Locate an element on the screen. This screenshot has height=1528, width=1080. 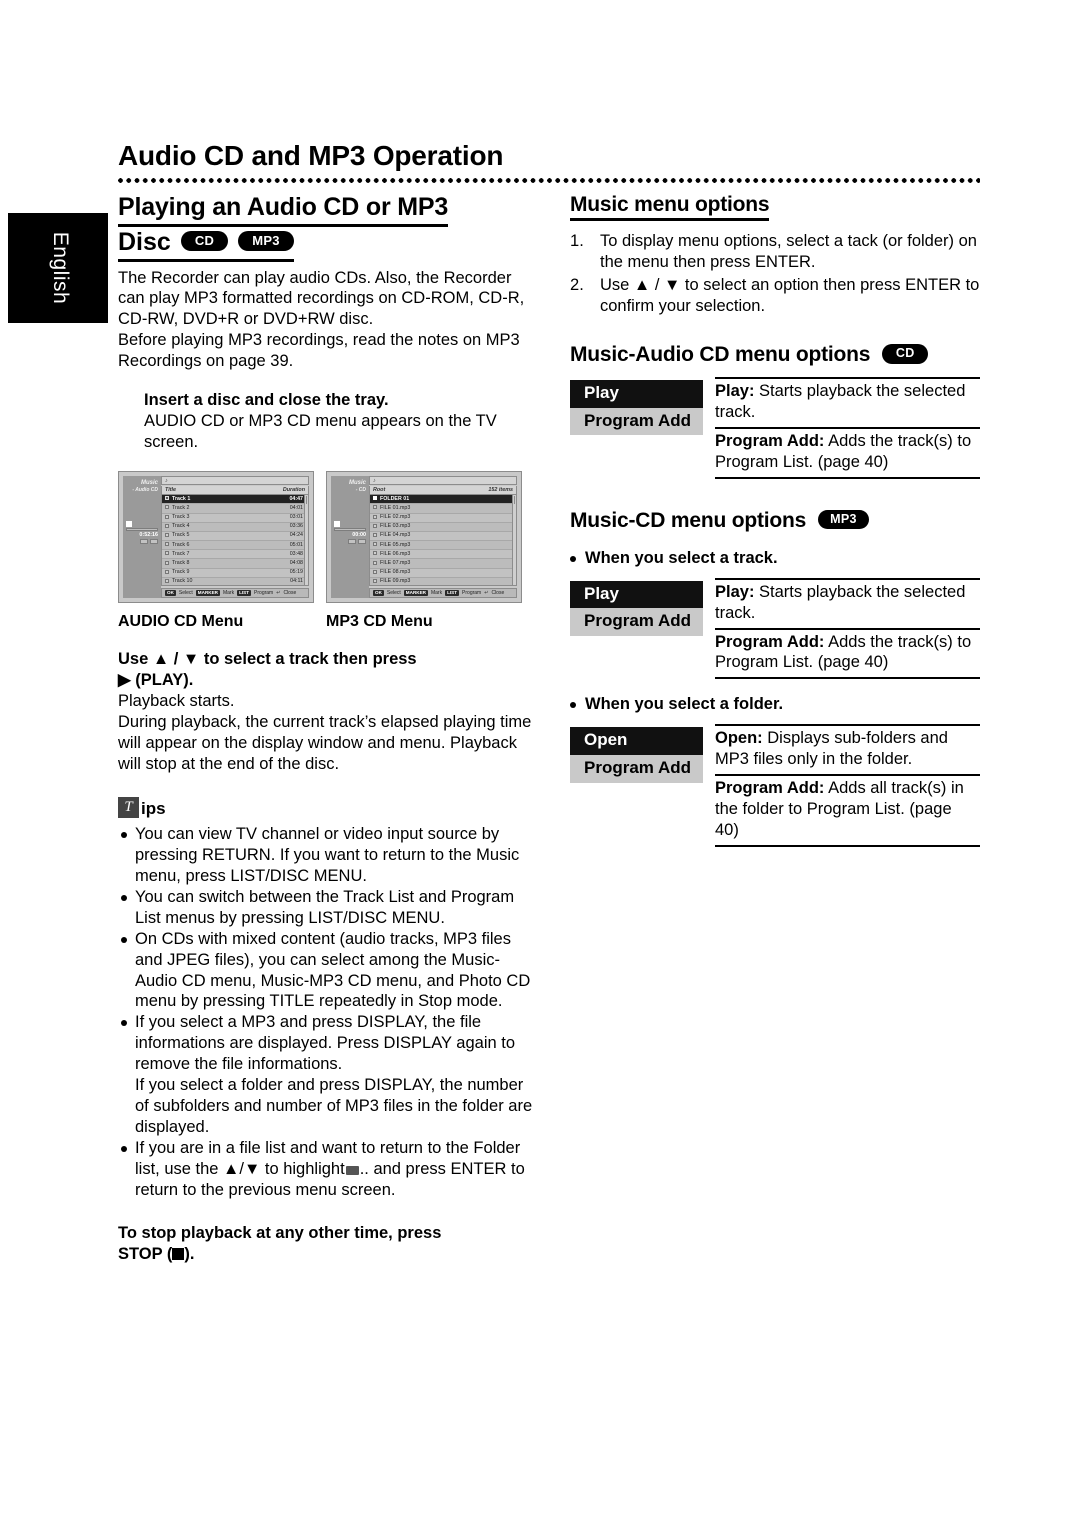
mp3-cd-sidebar: Music - CD 00:00 is located at coordinates (350, 537).